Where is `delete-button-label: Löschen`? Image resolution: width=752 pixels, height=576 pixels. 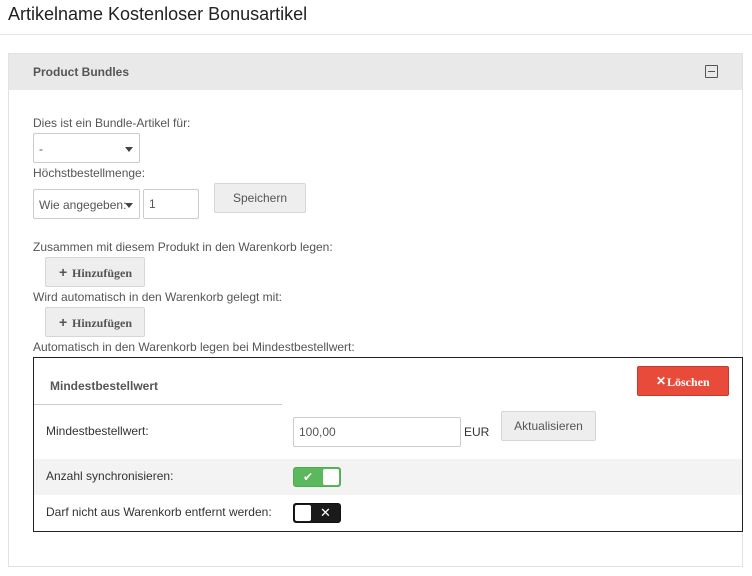
delete-button-label: Löschen is located at coordinates (688, 382).